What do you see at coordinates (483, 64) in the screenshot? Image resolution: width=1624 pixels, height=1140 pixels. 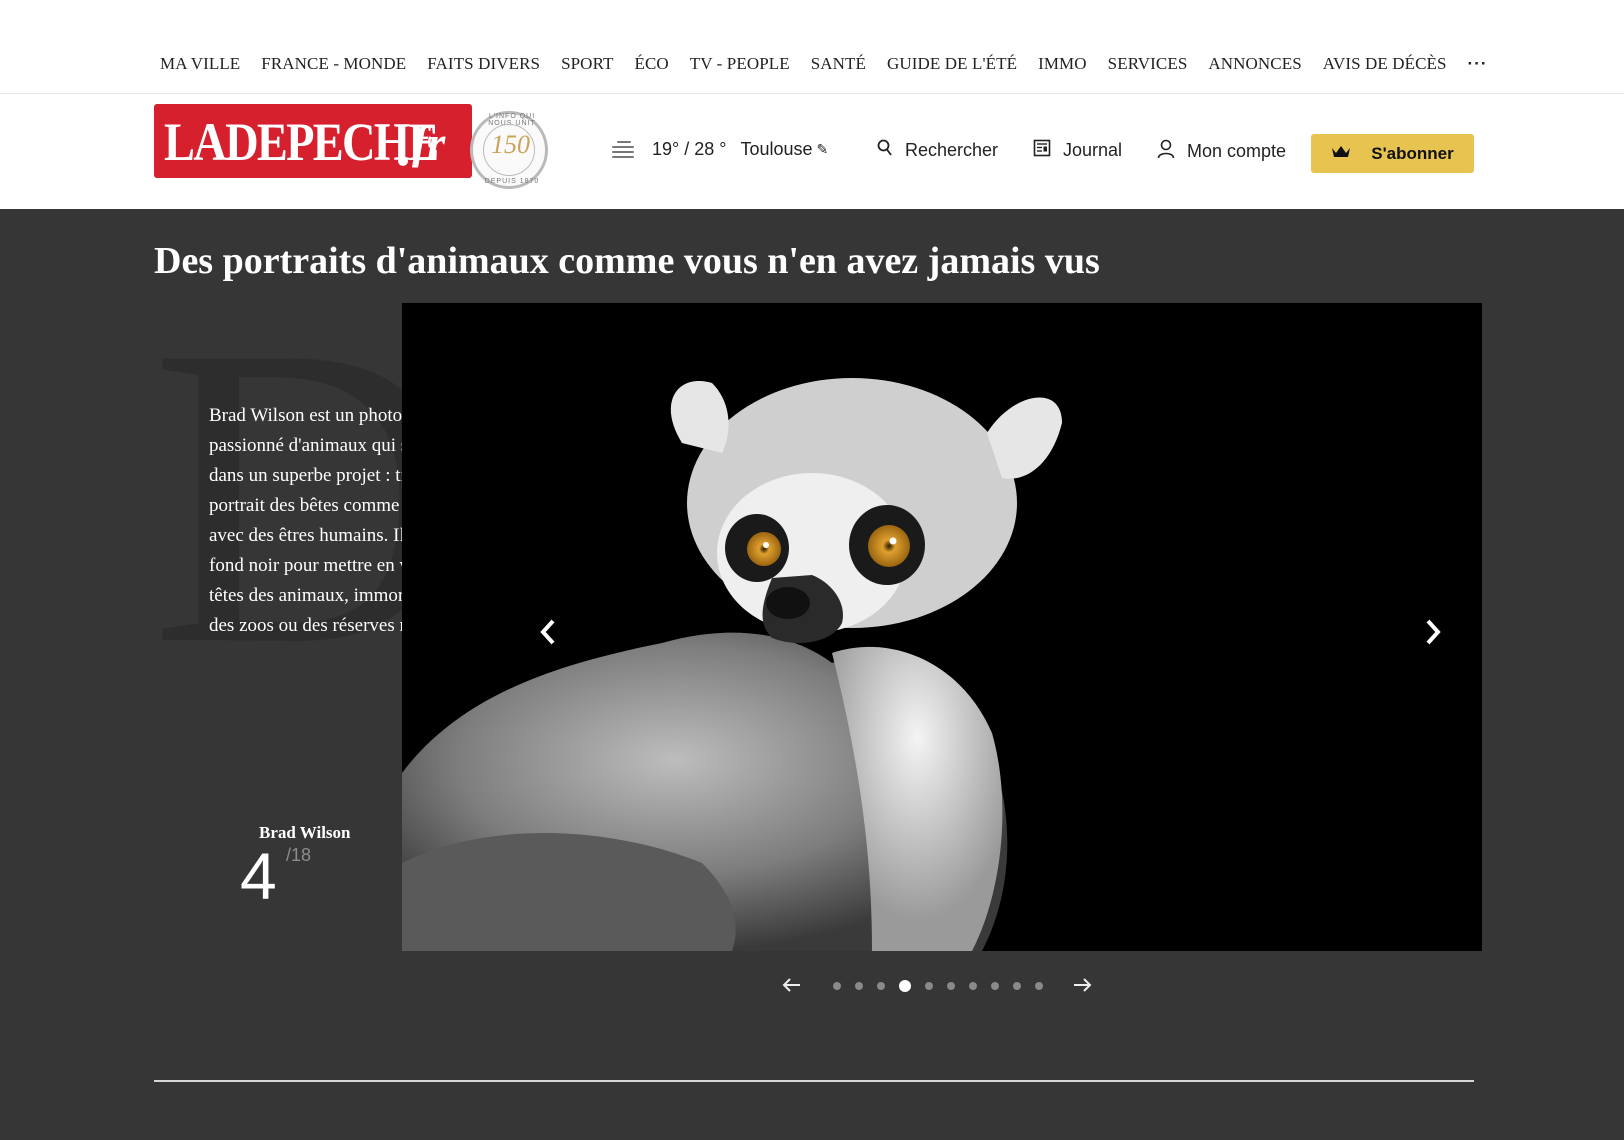 I see `nav-item-faits-divers: FAITS DIVERS` at bounding box center [483, 64].